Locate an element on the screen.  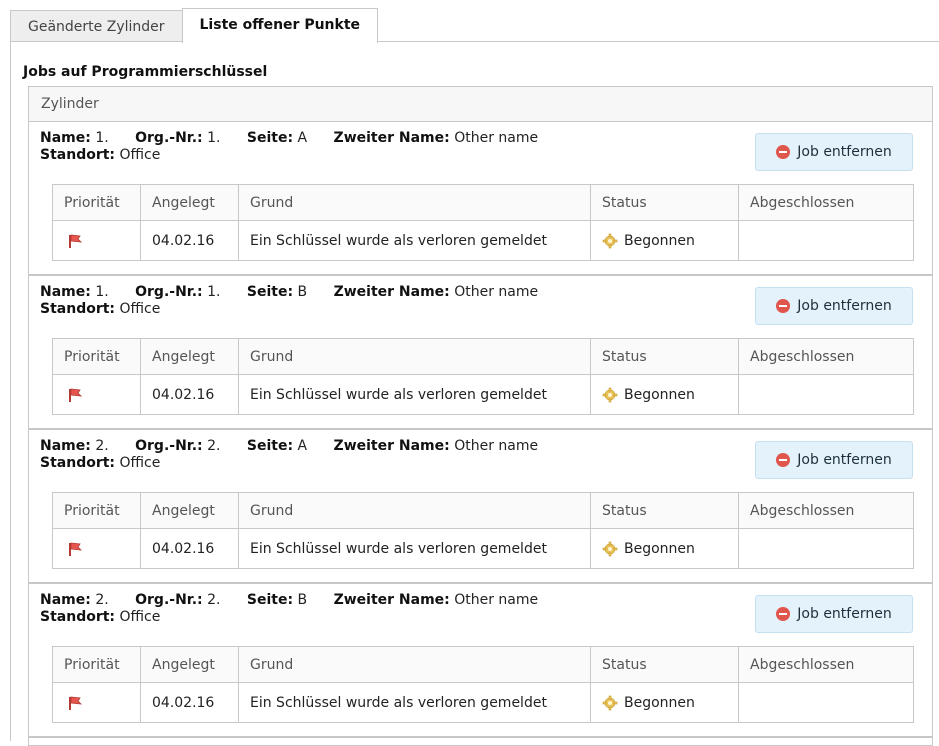
org-value: 1. is located at coordinates (214, 292).